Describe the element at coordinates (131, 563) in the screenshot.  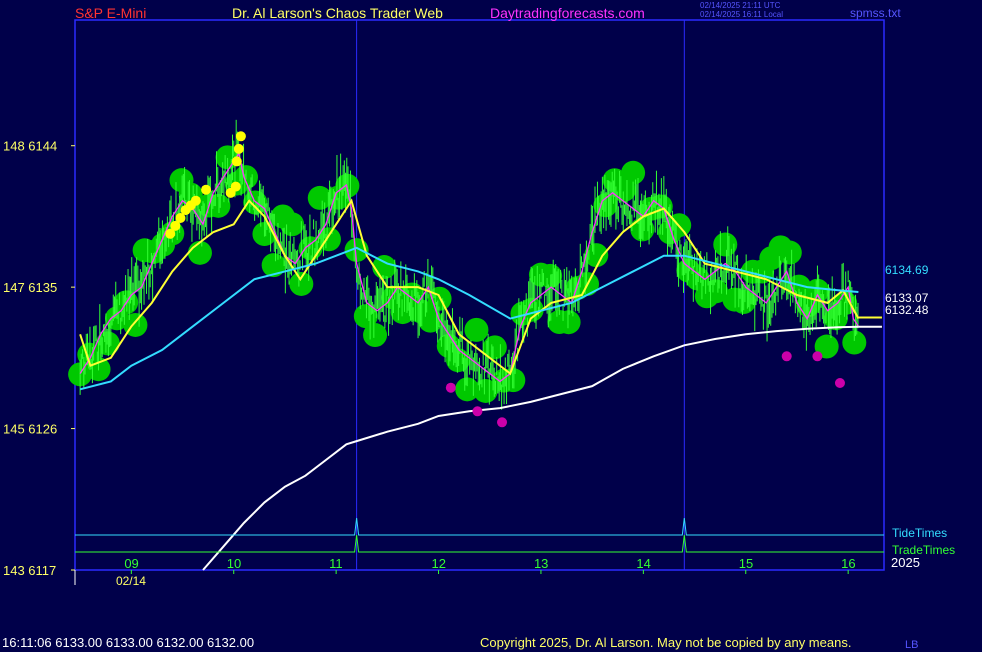
I see `x-tick-label: 09` at that location.